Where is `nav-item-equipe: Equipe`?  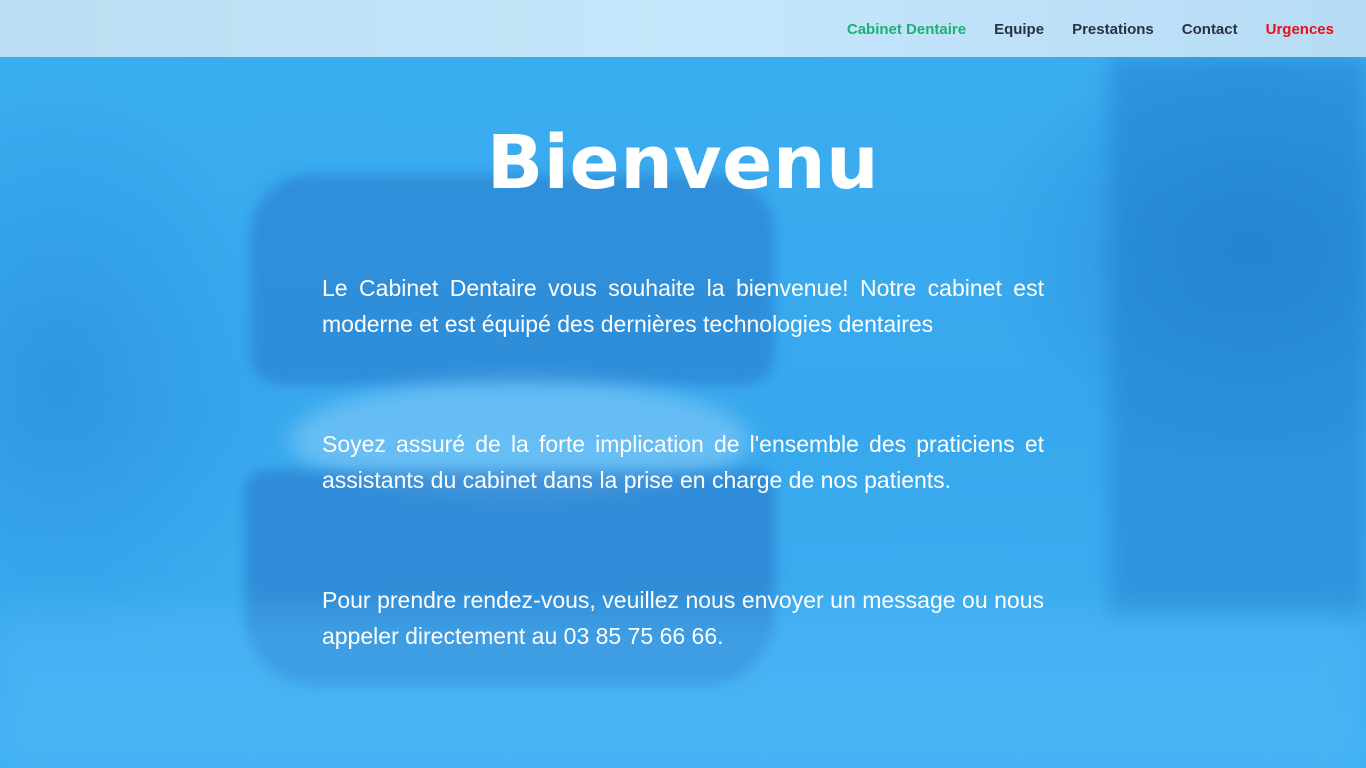 nav-item-equipe: Equipe is located at coordinates (1019, 28).